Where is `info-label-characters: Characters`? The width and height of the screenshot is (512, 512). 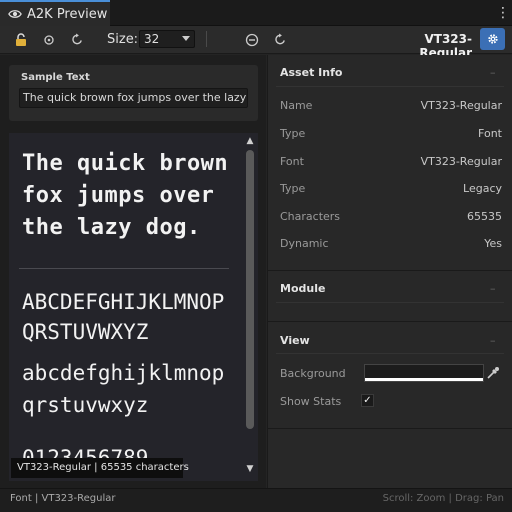
info-label-characters: Characters is located at coordinates (310, 216).